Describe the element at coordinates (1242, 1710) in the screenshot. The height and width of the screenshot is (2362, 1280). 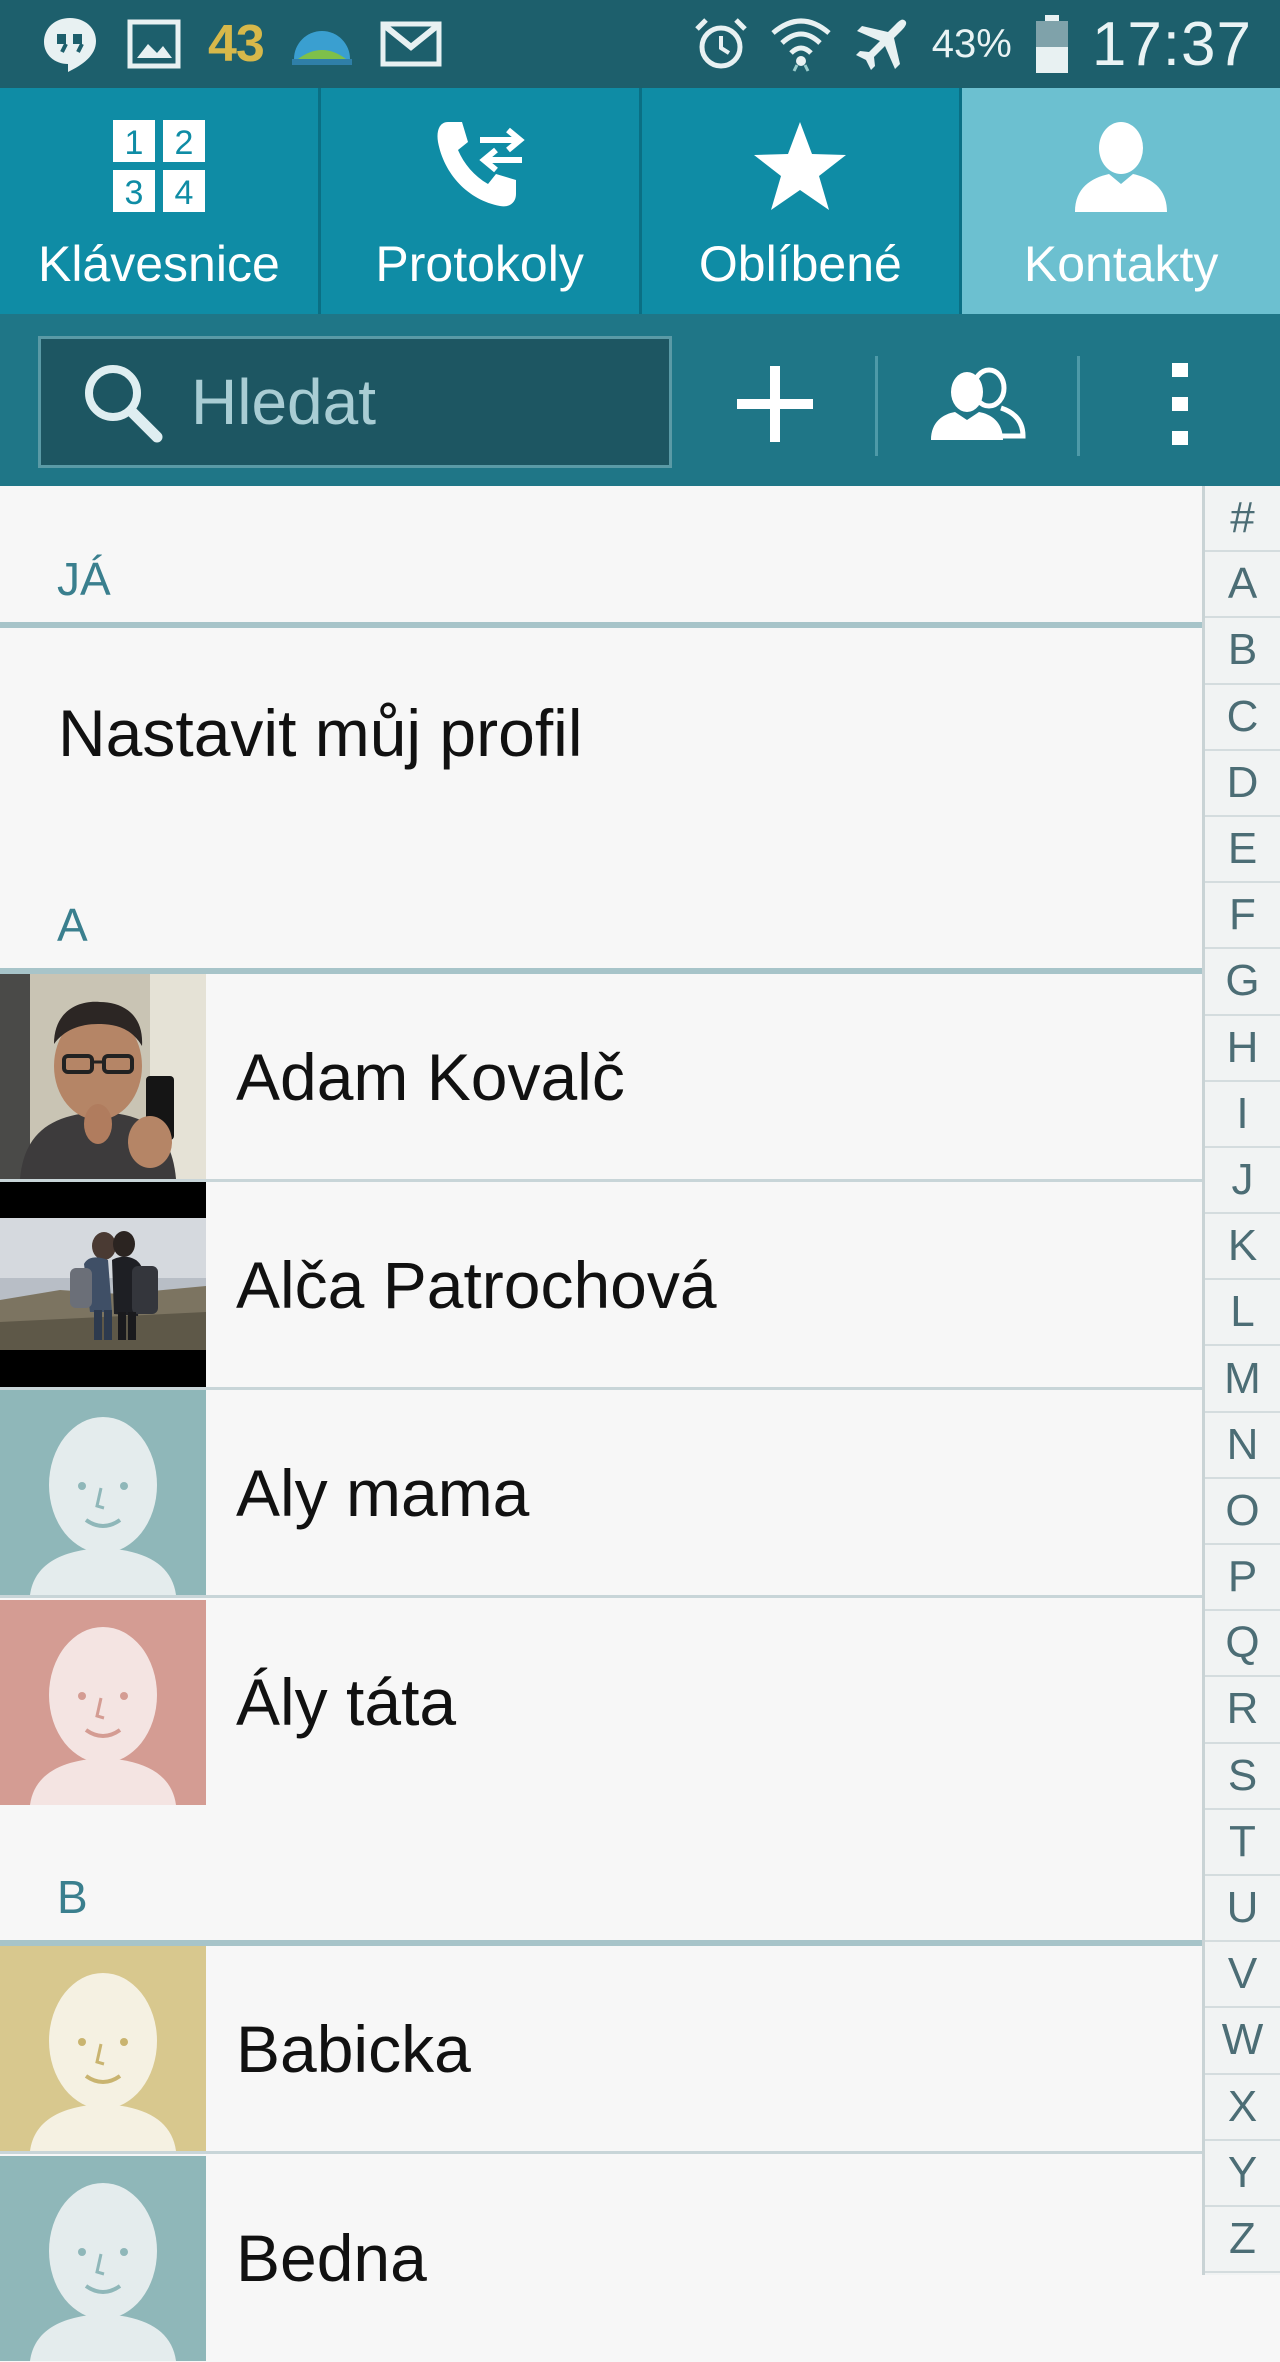
I see `alphabet-index-letter: R` at that location.